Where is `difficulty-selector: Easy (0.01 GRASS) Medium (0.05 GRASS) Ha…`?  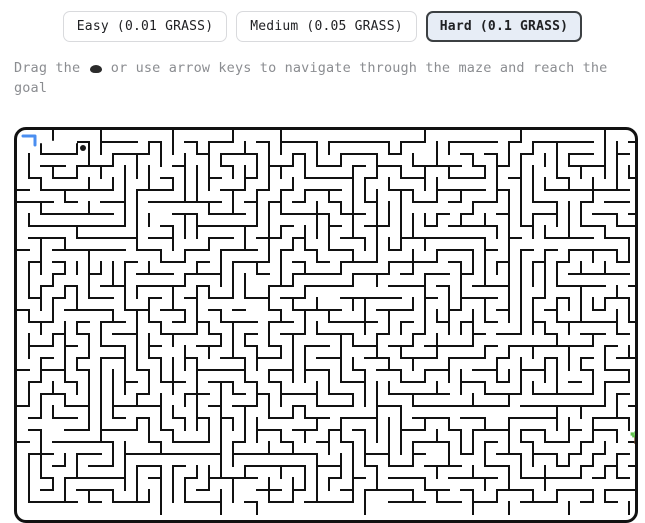 difficulty-selector: Easy (0.01 GRASS) Medium (0.05 GRASS) Ha… is located at coordinates (322, 21).